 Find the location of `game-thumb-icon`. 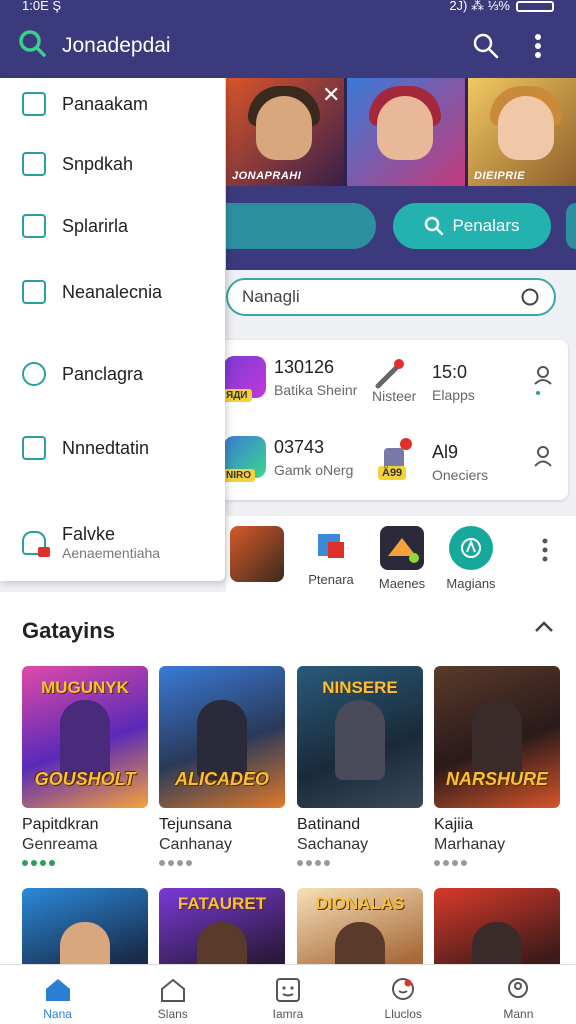

game-thumb-icon is located at coordinates (257, 554).